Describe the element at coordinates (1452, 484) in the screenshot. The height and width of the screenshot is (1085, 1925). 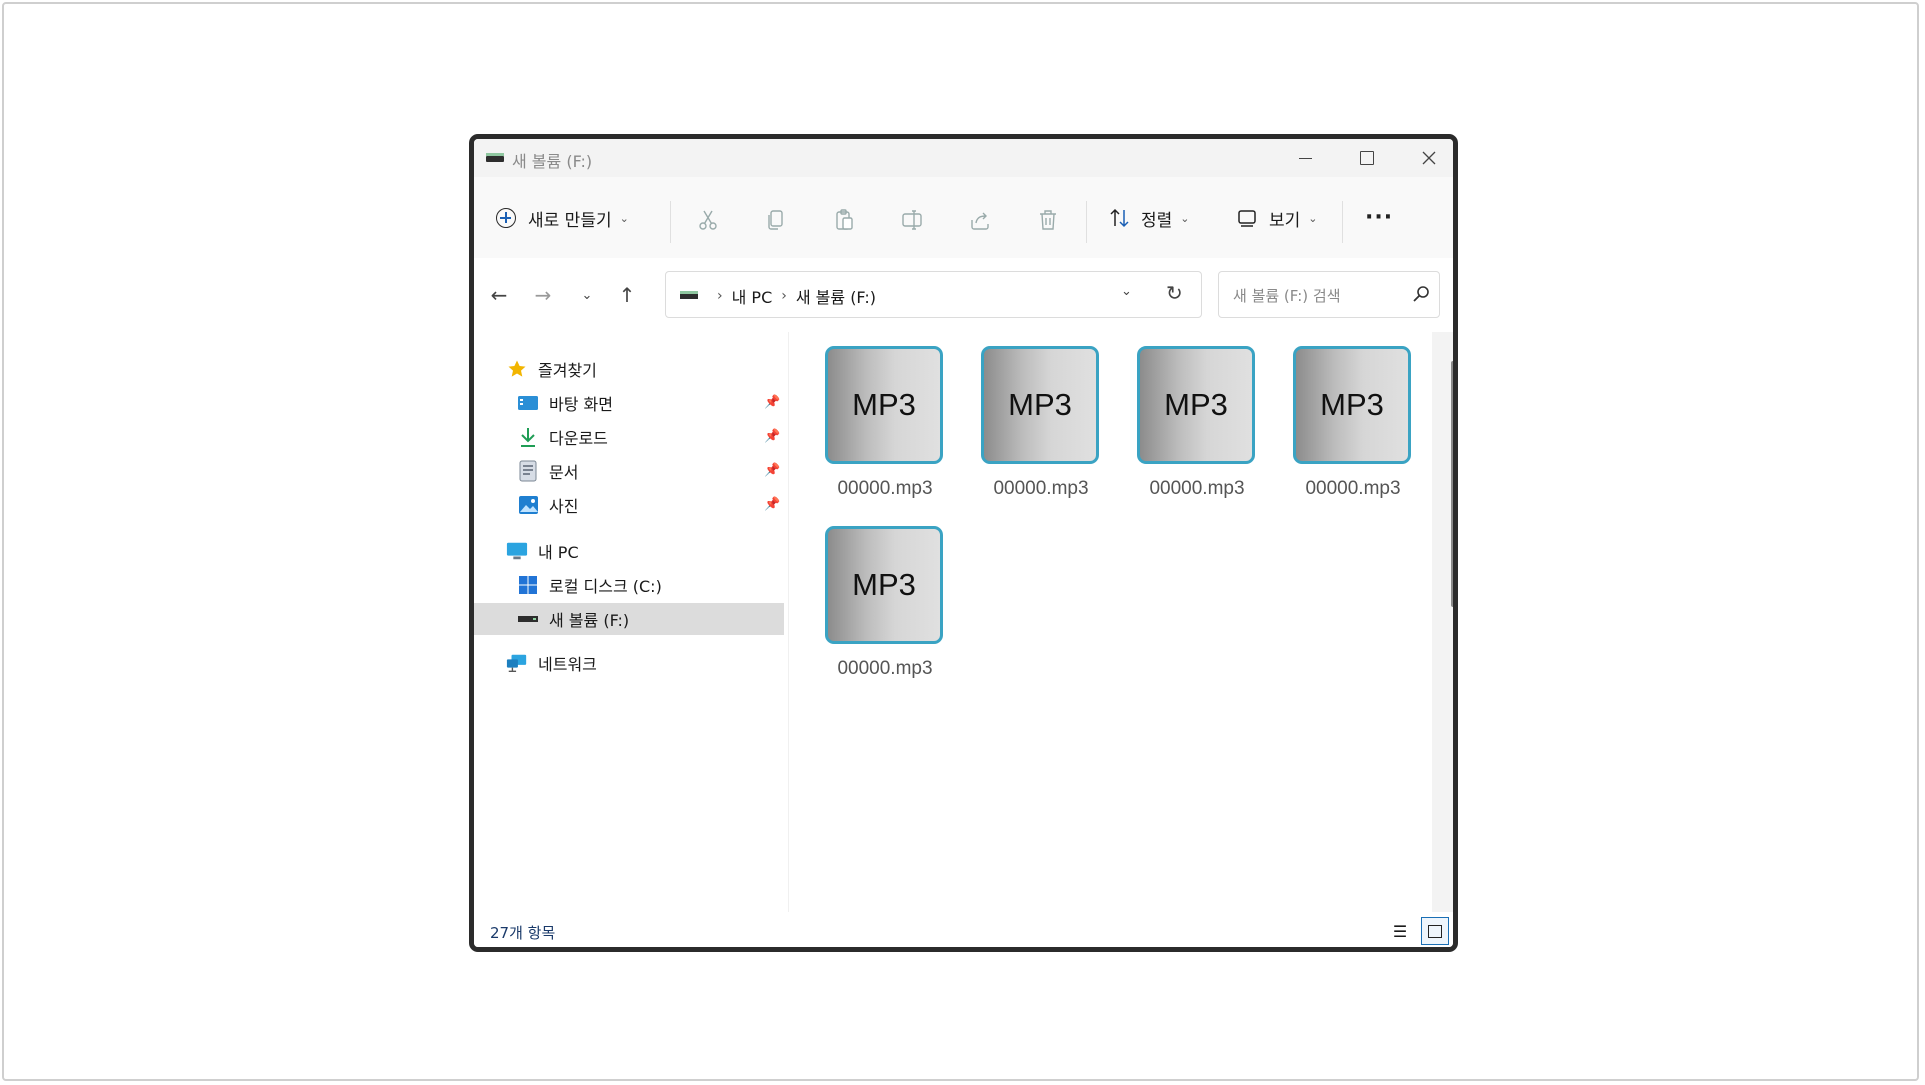
I see `scrollbar-thumb` at that location.